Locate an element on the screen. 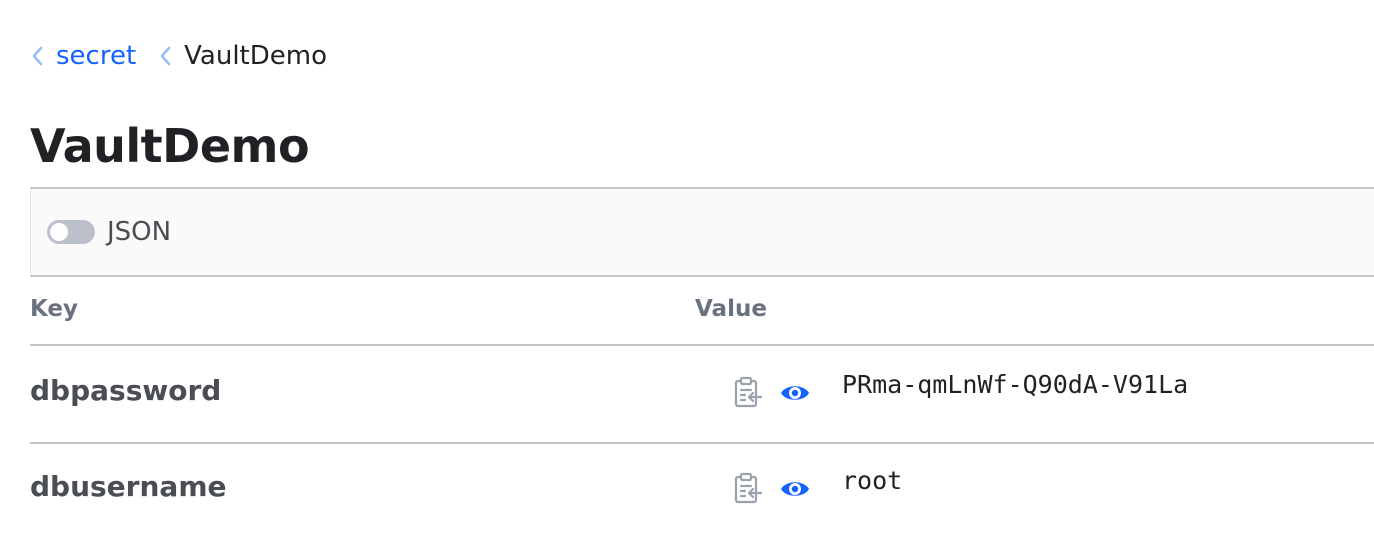  breadcrumb-item-secret: secret is located at coordinates (83, 56).